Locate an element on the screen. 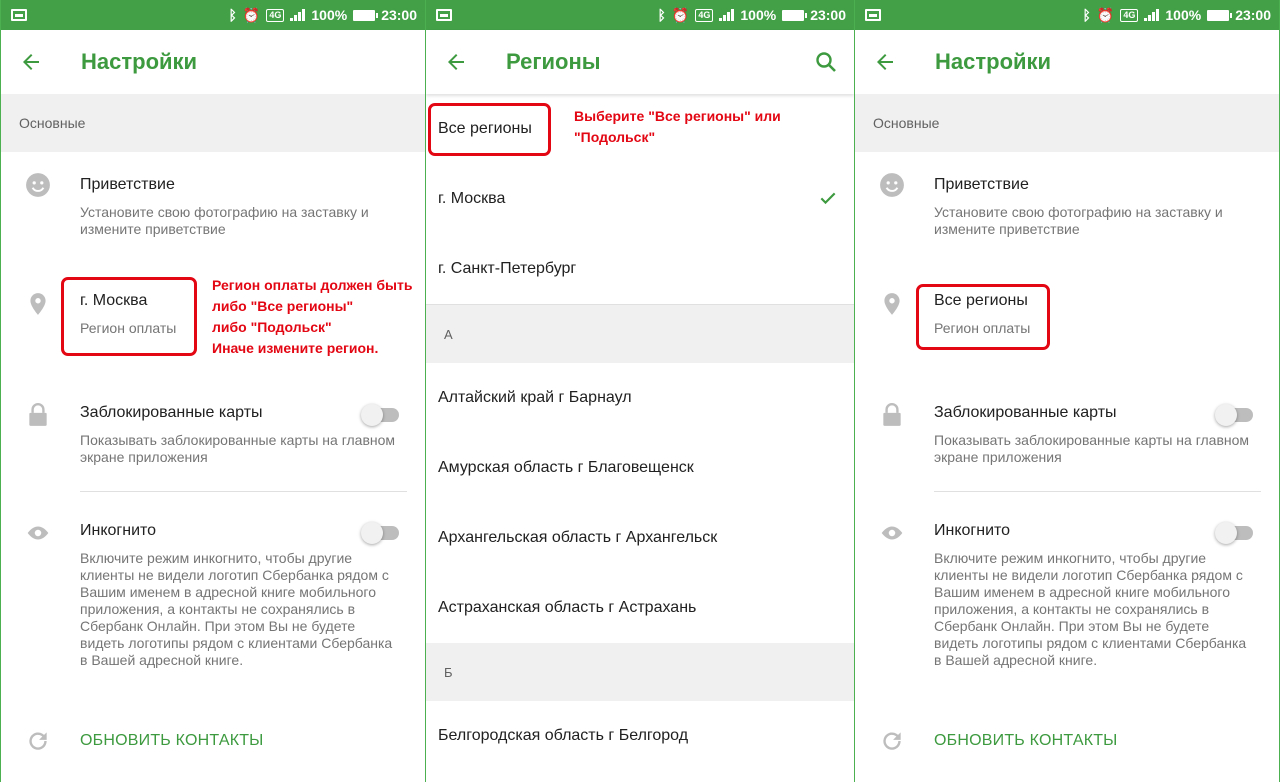  region-label: Амурская область г Благовещенск is located at coordinates (566, 467).